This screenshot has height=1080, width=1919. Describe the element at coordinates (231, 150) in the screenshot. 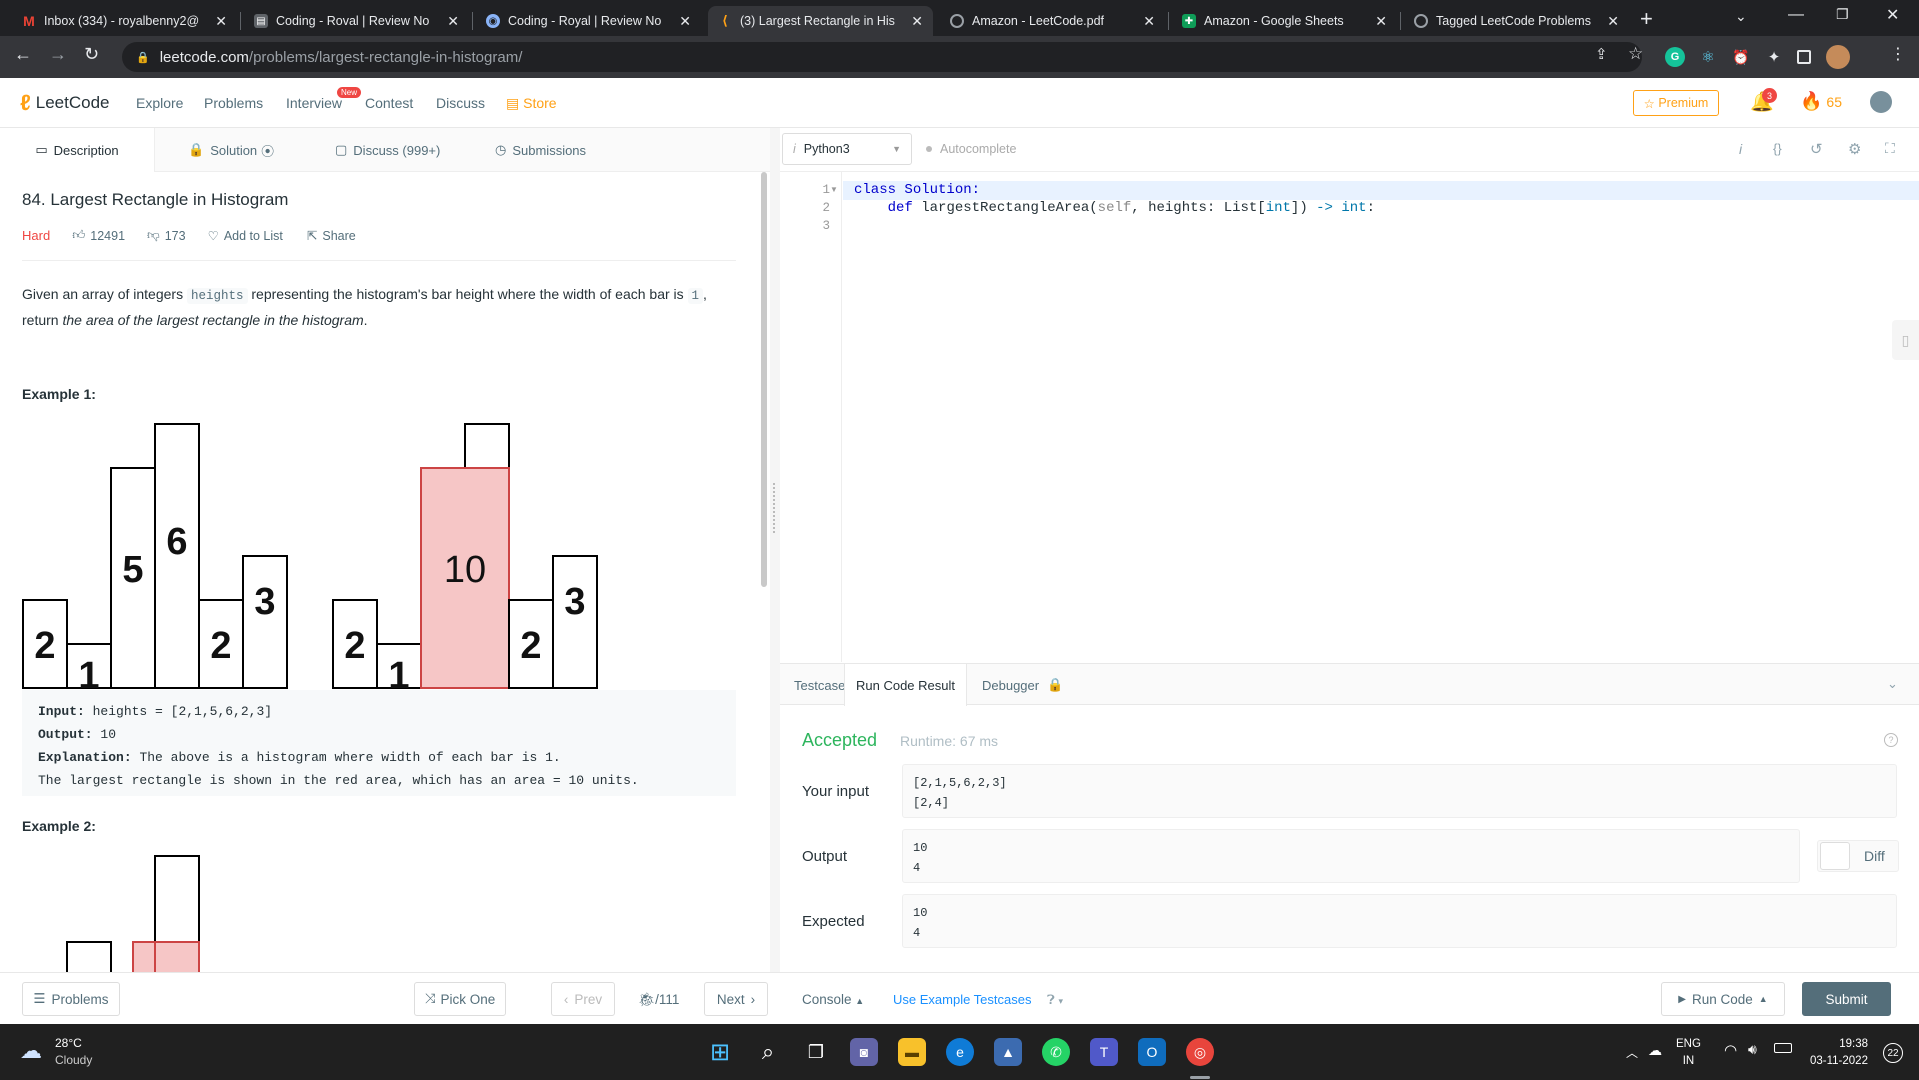

I see `tab-solution: 🔒 Solution ⦿` at that location.